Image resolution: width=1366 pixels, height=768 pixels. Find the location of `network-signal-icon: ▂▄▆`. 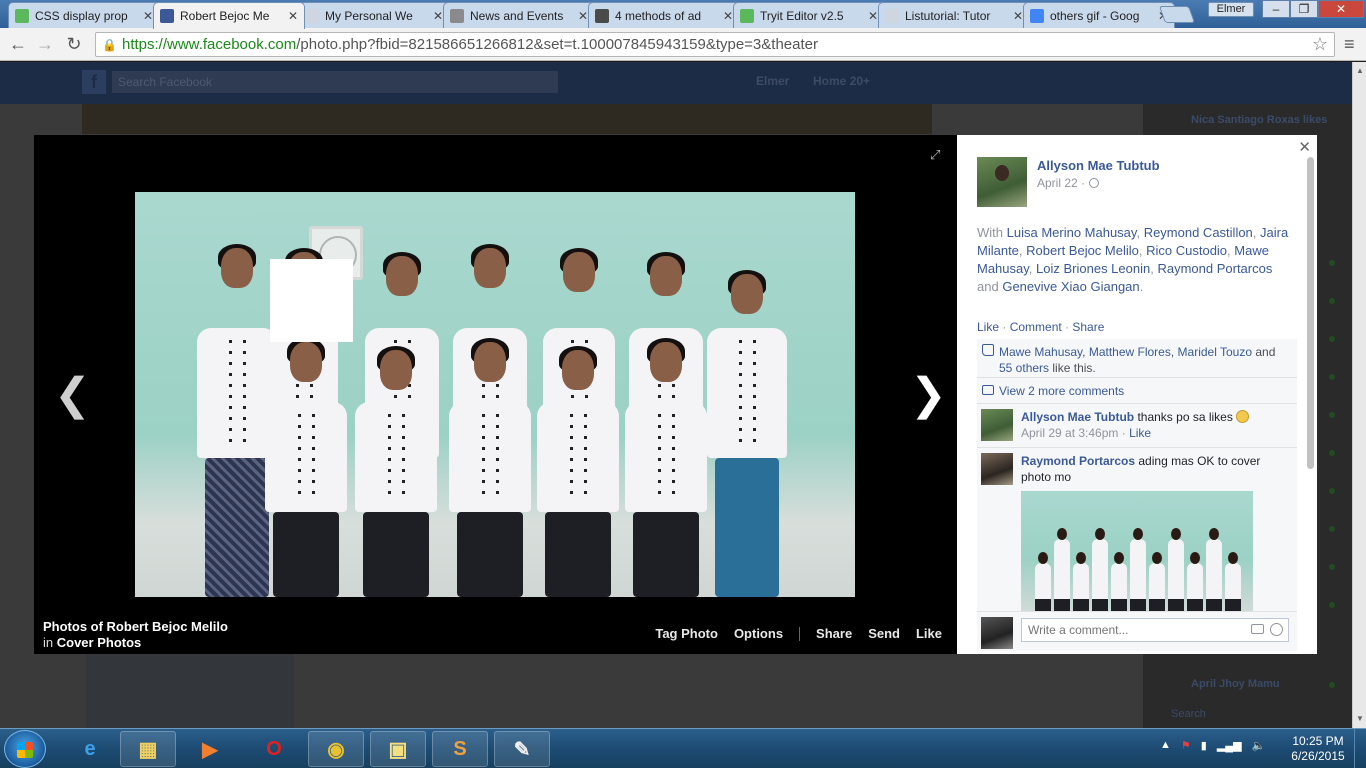

network-signal-icon: ▂▄▆ is located at coordinates (1229, 745).